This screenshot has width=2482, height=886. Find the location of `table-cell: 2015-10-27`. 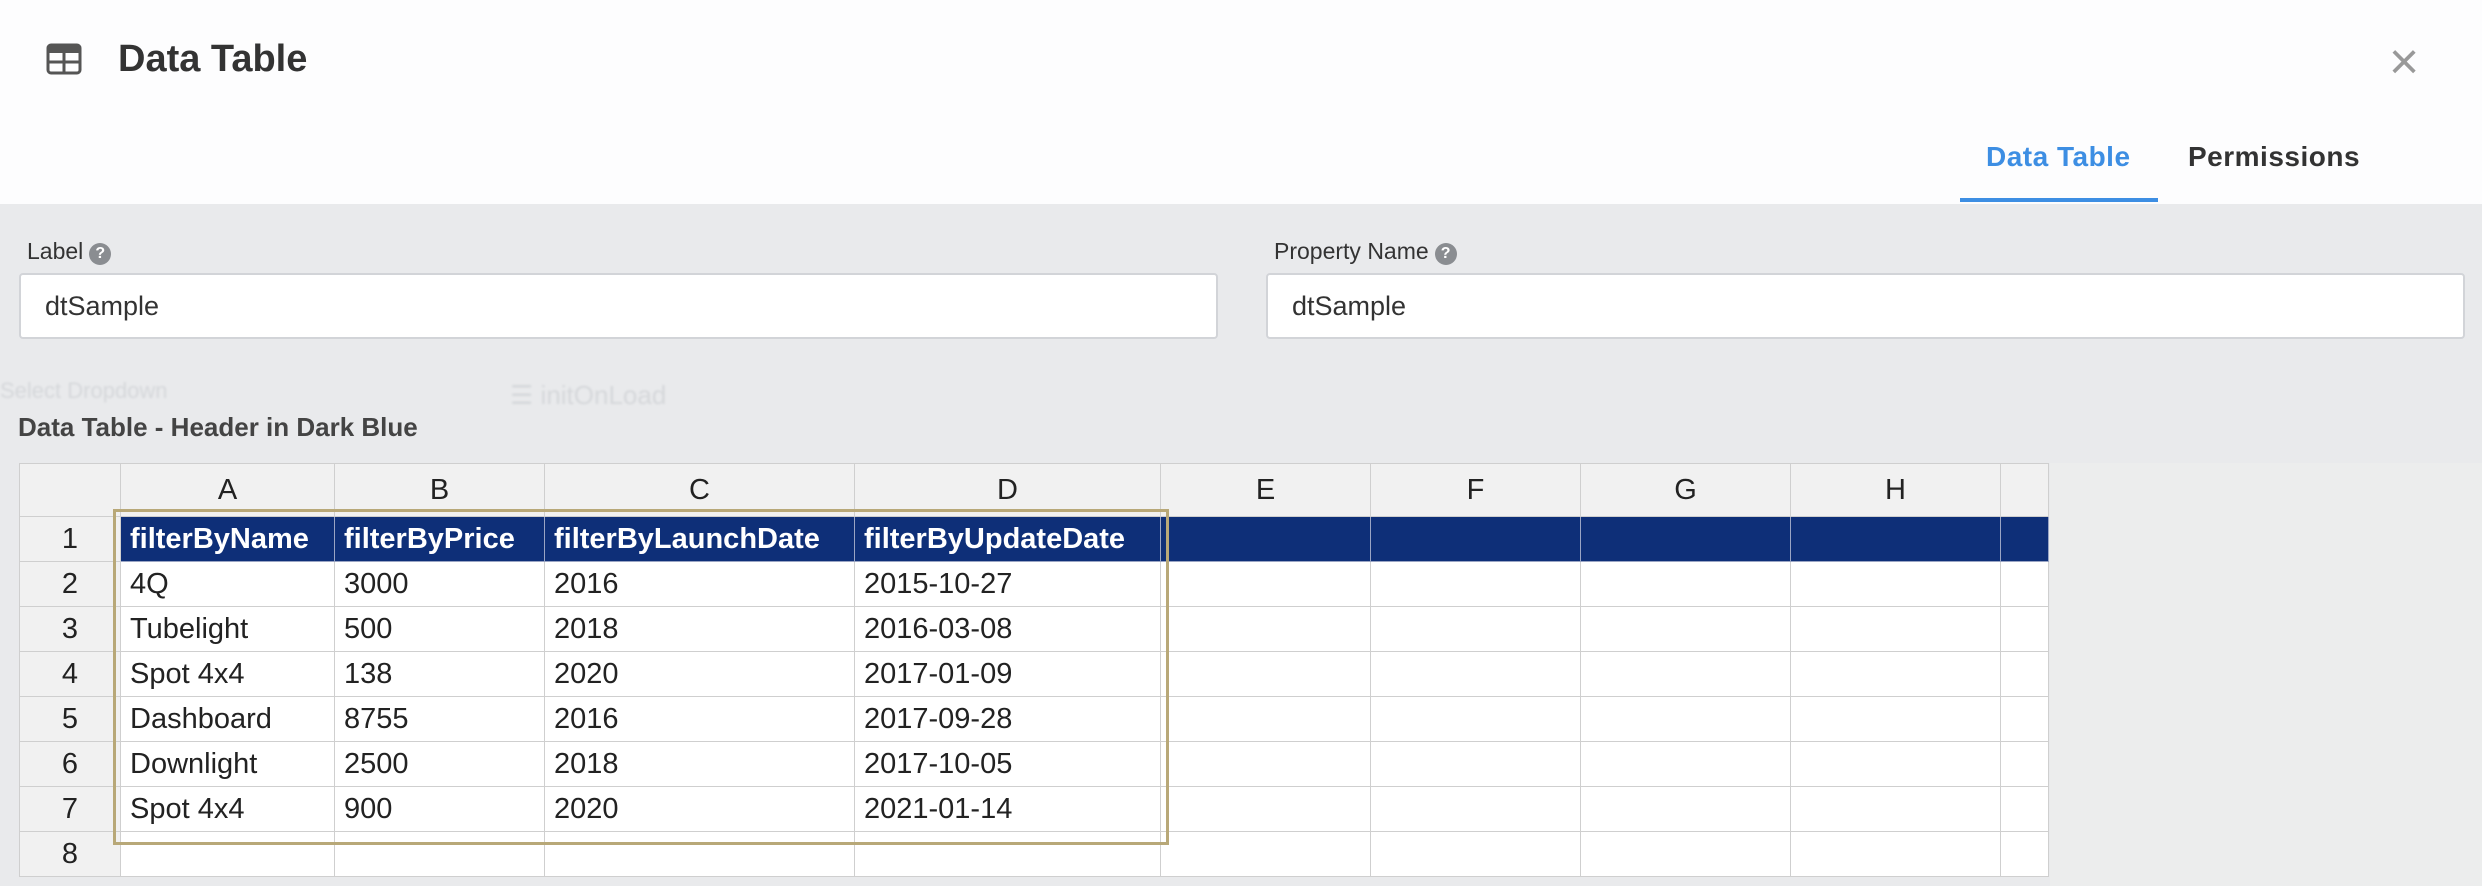

table-cell: 2015-10-27 is located at coordinates (1007, 584).